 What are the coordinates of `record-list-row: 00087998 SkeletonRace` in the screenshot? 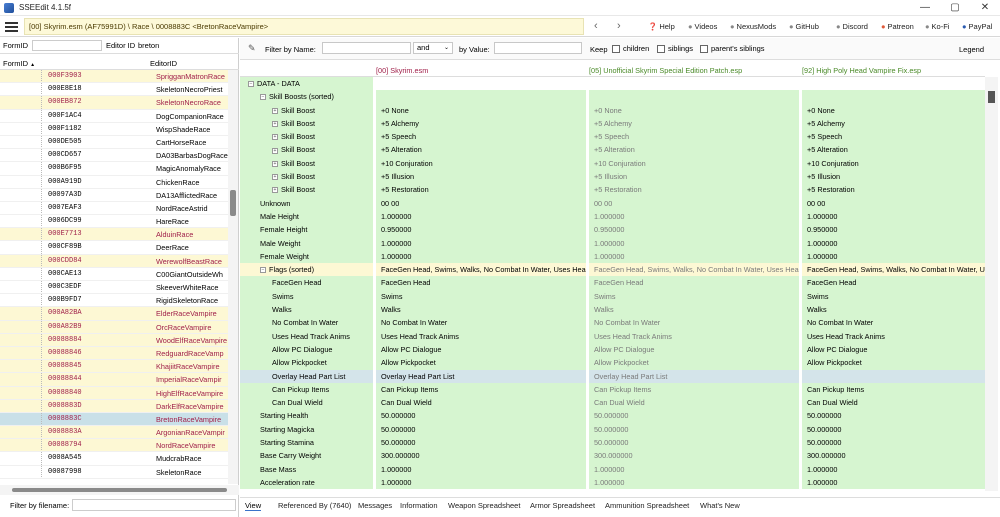 It's located at (114, 472).